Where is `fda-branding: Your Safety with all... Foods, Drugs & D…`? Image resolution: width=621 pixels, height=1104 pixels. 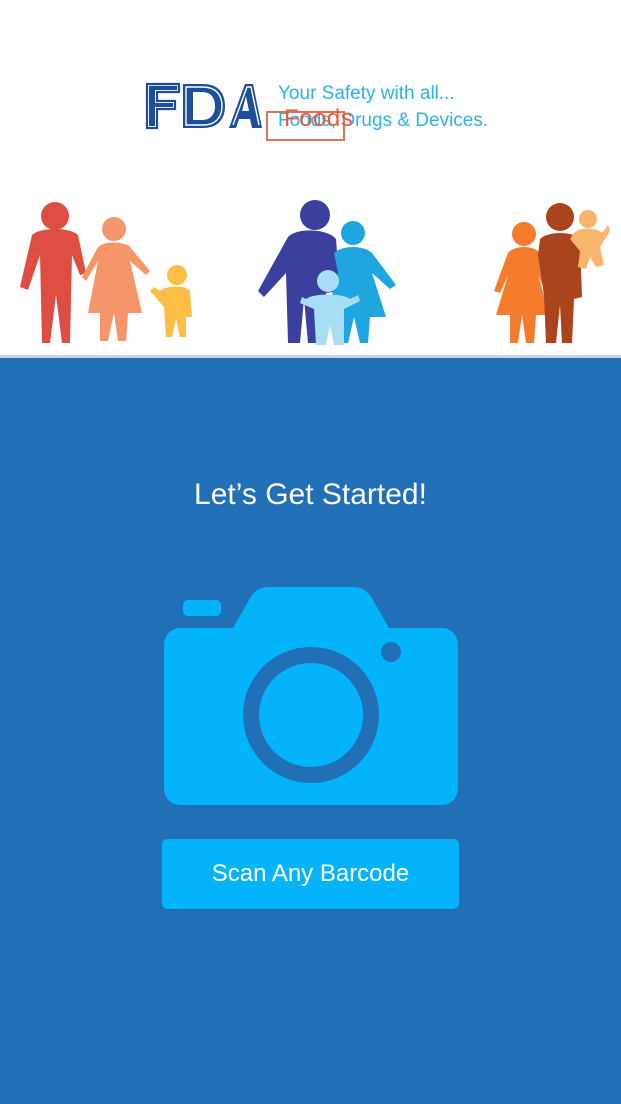
fda-branding: Your Safety with all... Foods, Drugs & D… is located at coordinates (325, 115).